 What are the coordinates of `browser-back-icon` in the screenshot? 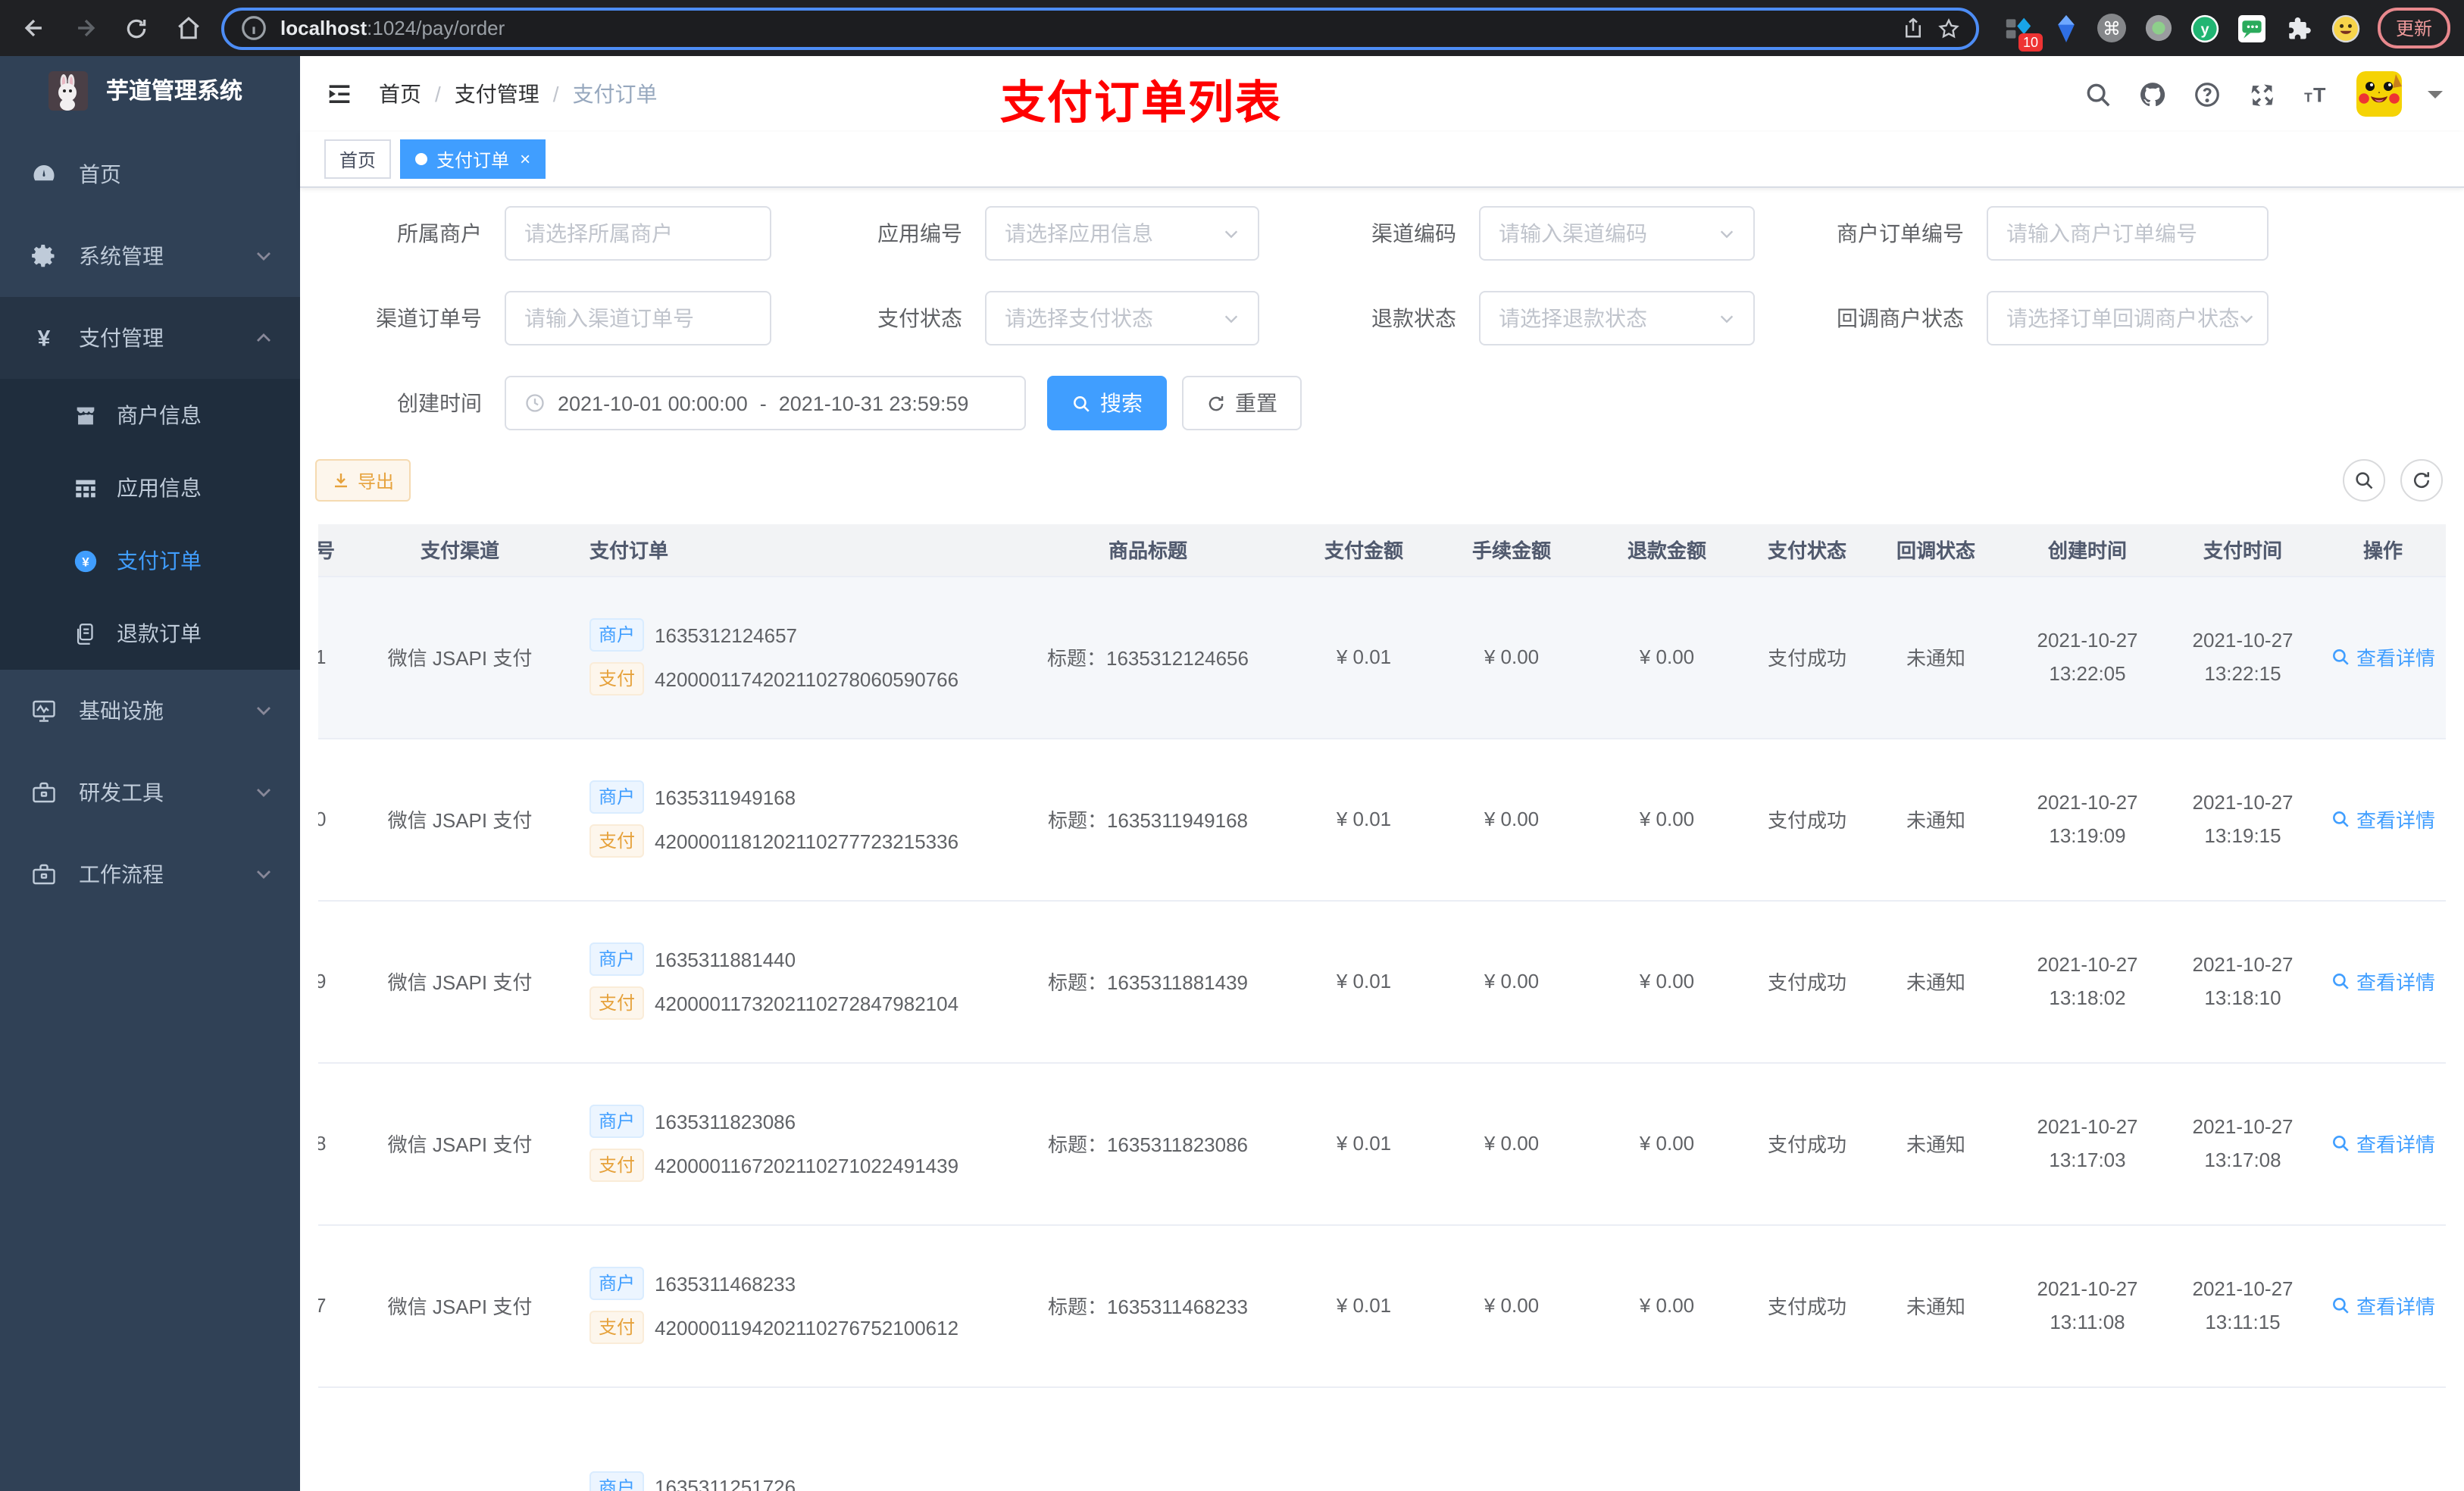 It's located at (33, 28).